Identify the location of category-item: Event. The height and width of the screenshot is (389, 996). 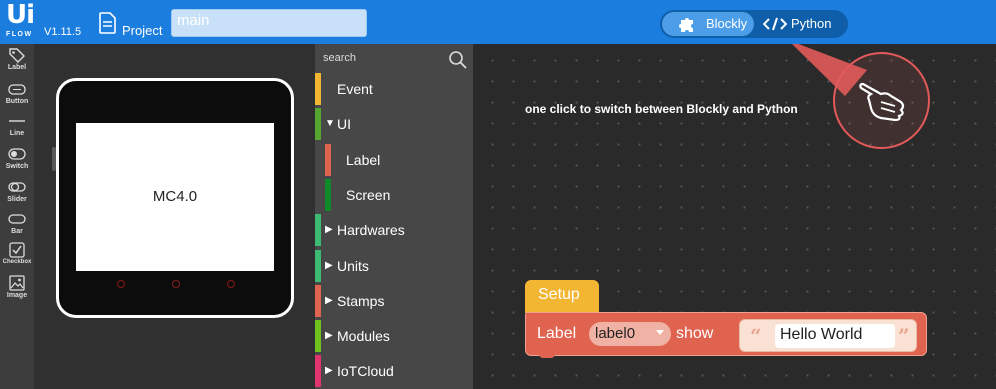
(394, 89).